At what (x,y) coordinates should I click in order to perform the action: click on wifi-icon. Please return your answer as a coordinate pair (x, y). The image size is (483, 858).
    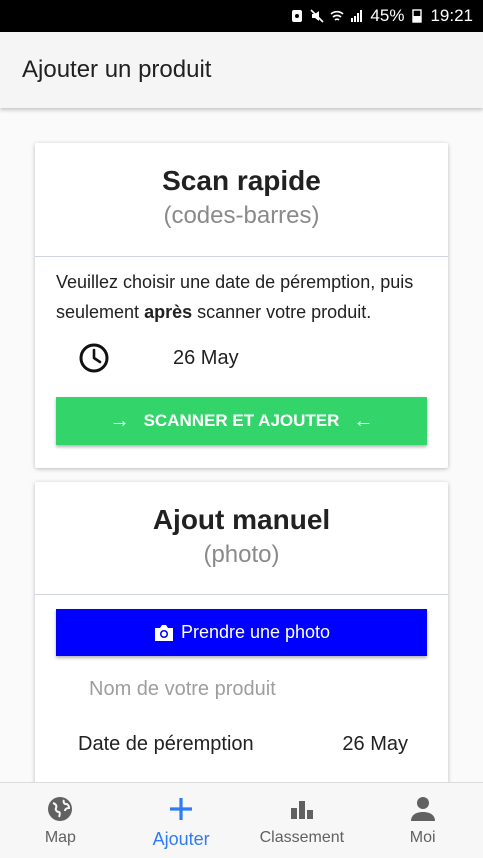
    Looking at the image, I should click on (337, 15).